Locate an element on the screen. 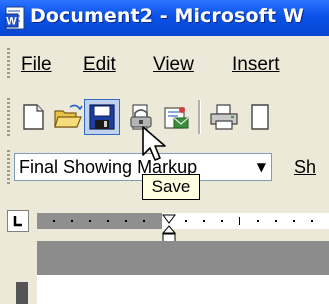  tab-selector-button is located at coordinates (18, 221).